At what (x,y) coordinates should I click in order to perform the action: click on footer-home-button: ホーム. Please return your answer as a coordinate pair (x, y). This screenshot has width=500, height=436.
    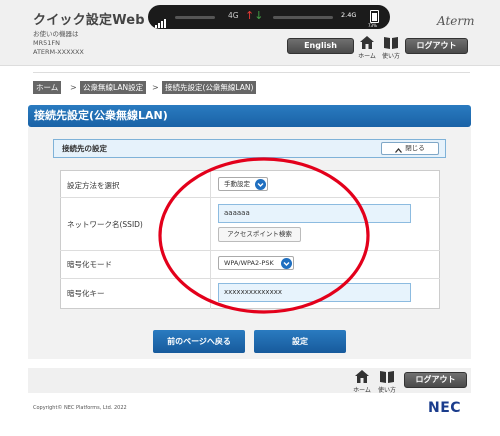
    Looking at the image, I should click on (362, 382).